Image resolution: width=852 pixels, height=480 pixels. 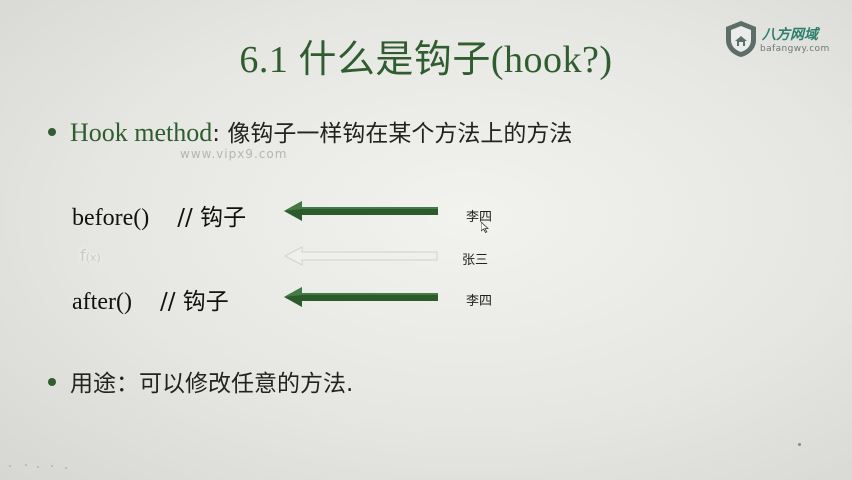 What do you see at coordinates (799, 444) in the screenshot?
I see `corner-dot` at bounding box center [799, 444].